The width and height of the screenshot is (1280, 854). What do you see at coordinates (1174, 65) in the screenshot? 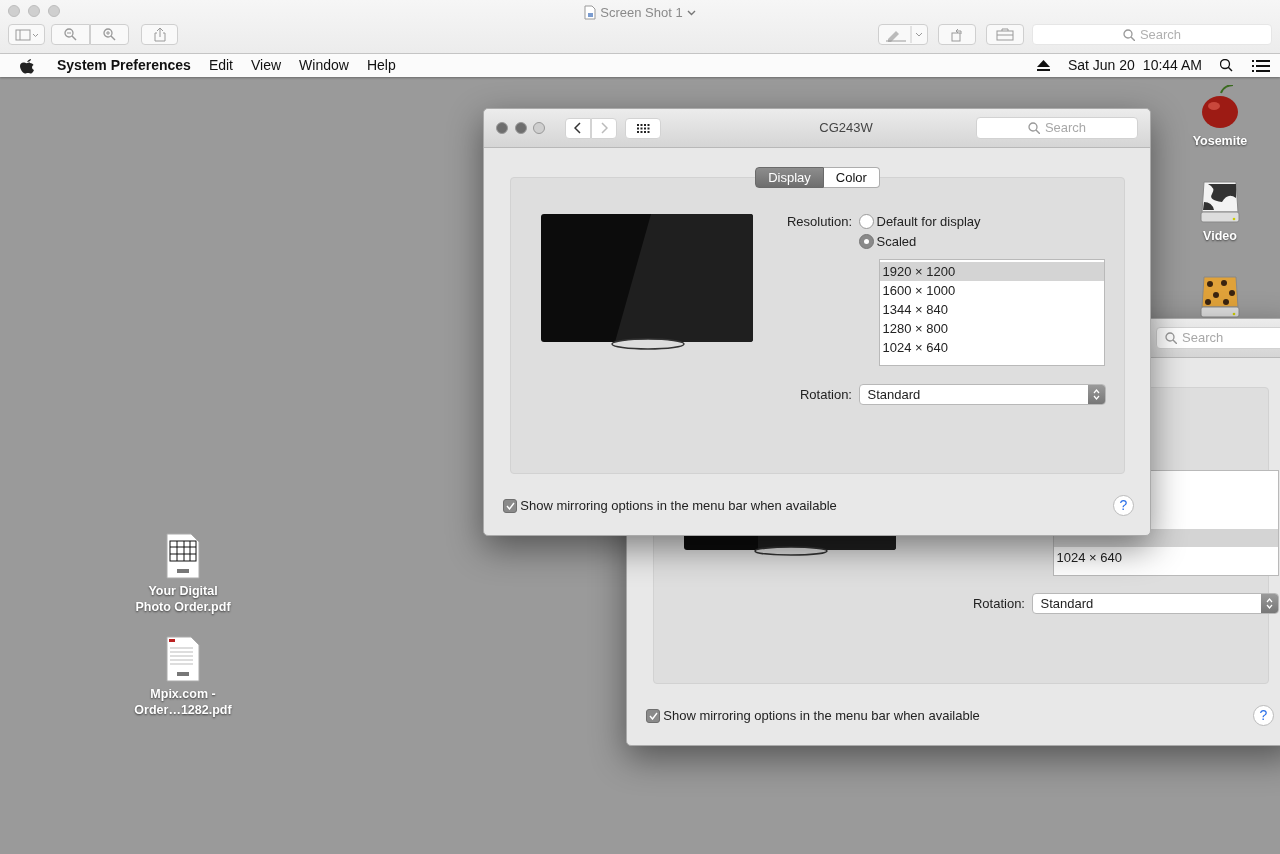
I see `menu-clock: 10:44 AM` at bounding box center [1174, 65].